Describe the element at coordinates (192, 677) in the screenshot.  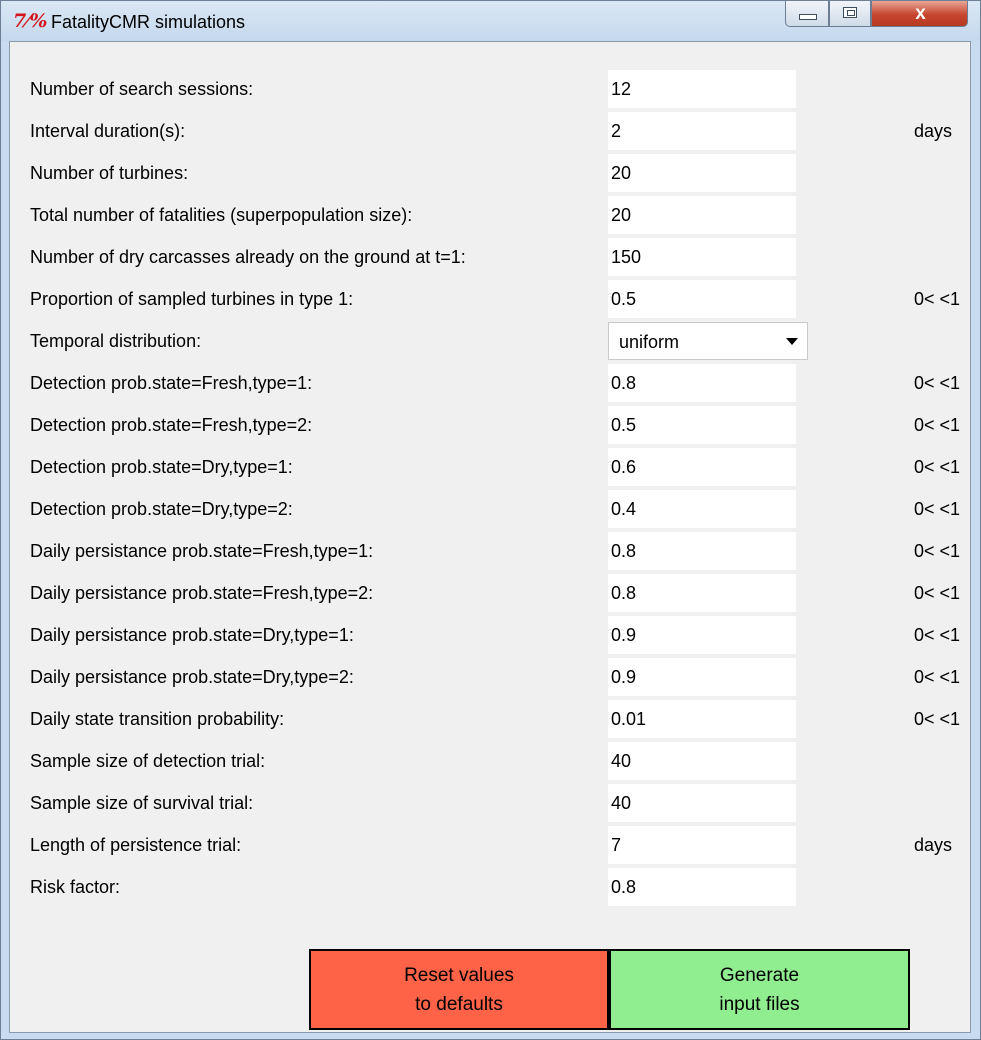
I see `field-label: Daily persistance prob.state=Dry,type=2:` at that location.